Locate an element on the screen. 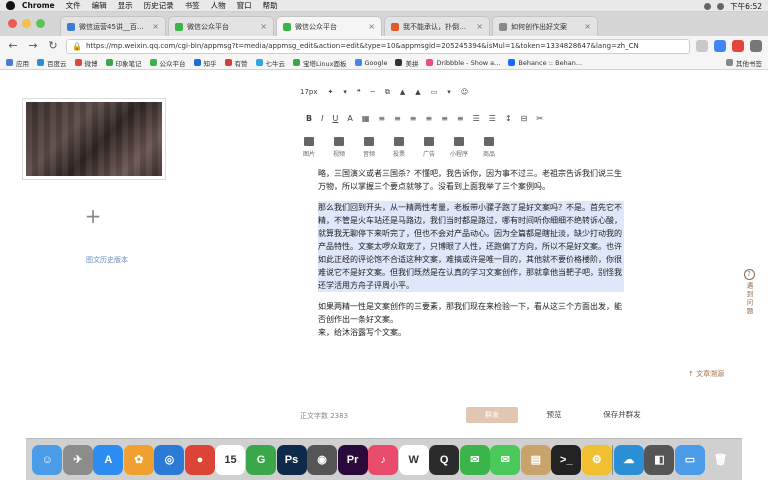  italic-icon: I is located at coordinates (322, 118).